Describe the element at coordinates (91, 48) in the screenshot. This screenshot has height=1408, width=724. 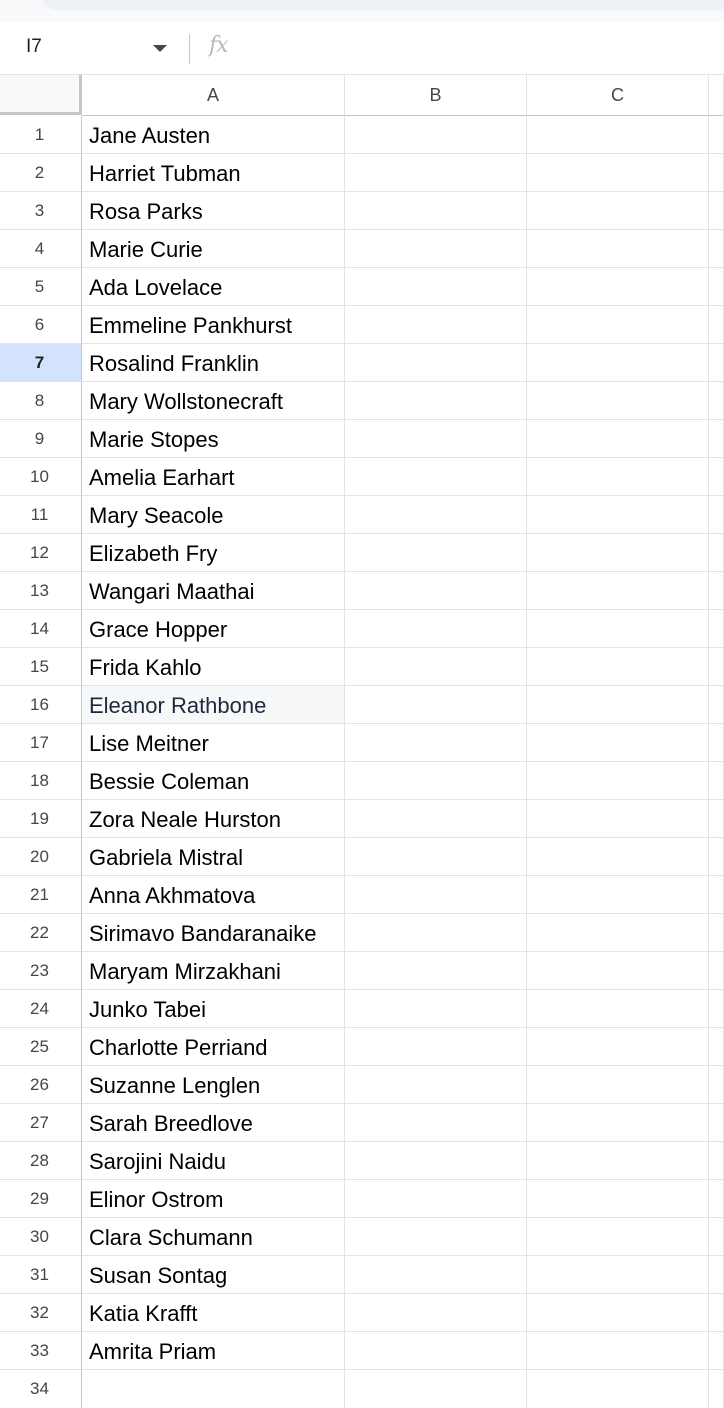
I see `name-box: I7` at that location.